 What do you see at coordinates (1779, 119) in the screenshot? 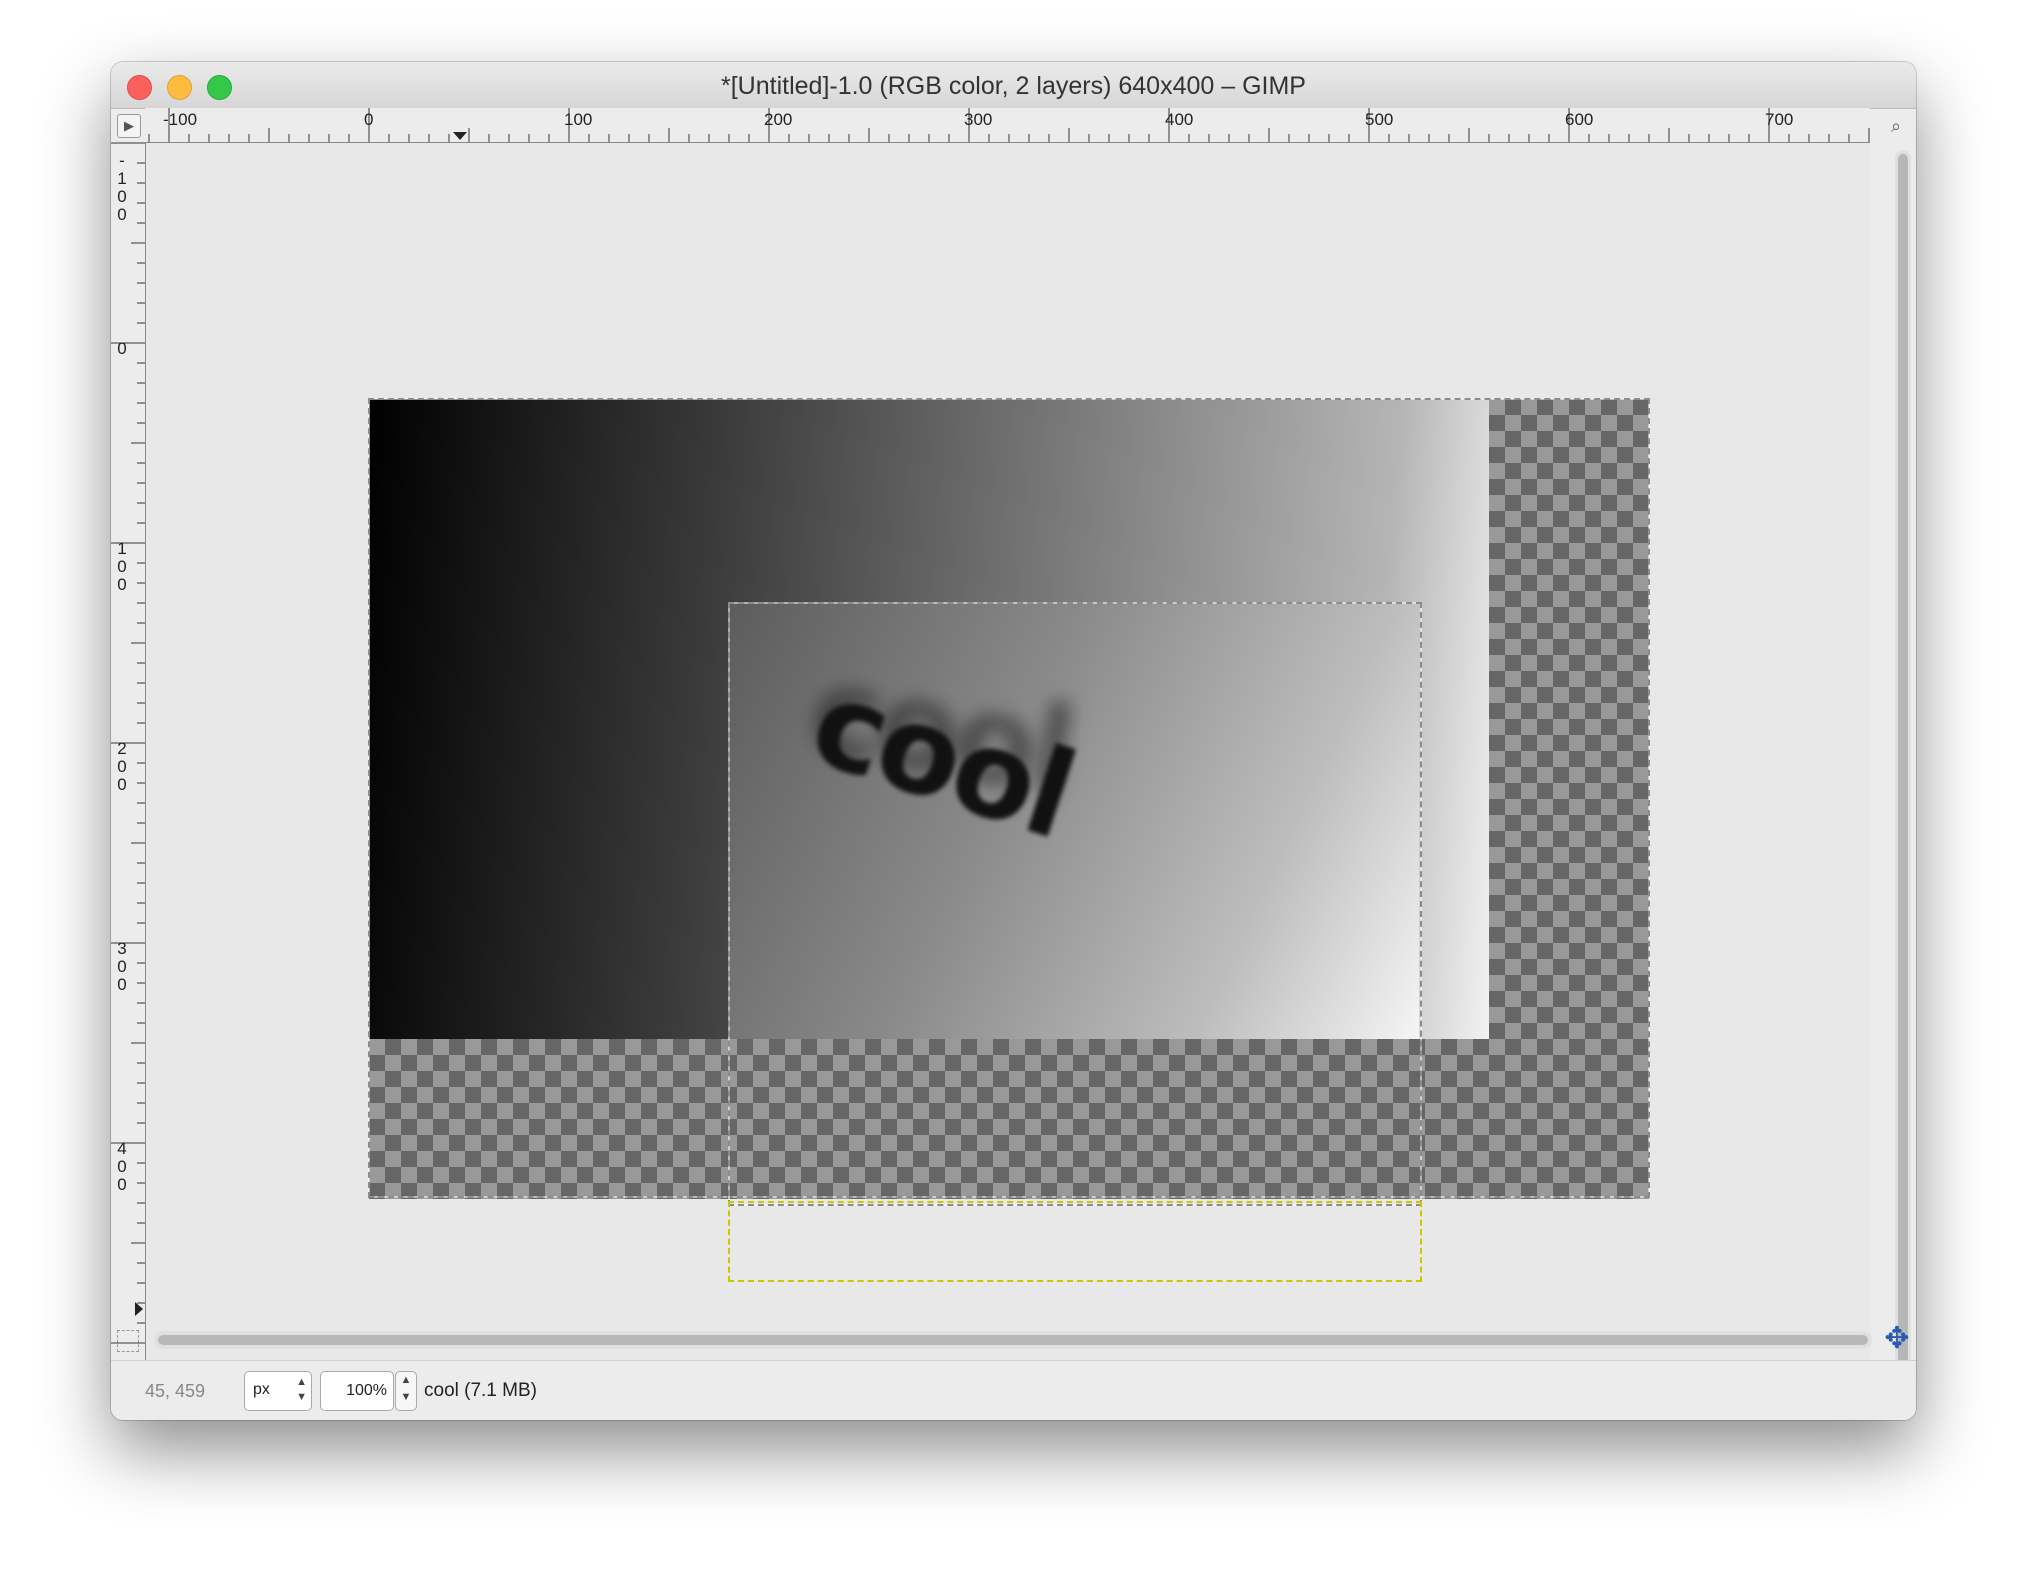
I see `ruler-label: 700` at bounding box center [1779, 119].